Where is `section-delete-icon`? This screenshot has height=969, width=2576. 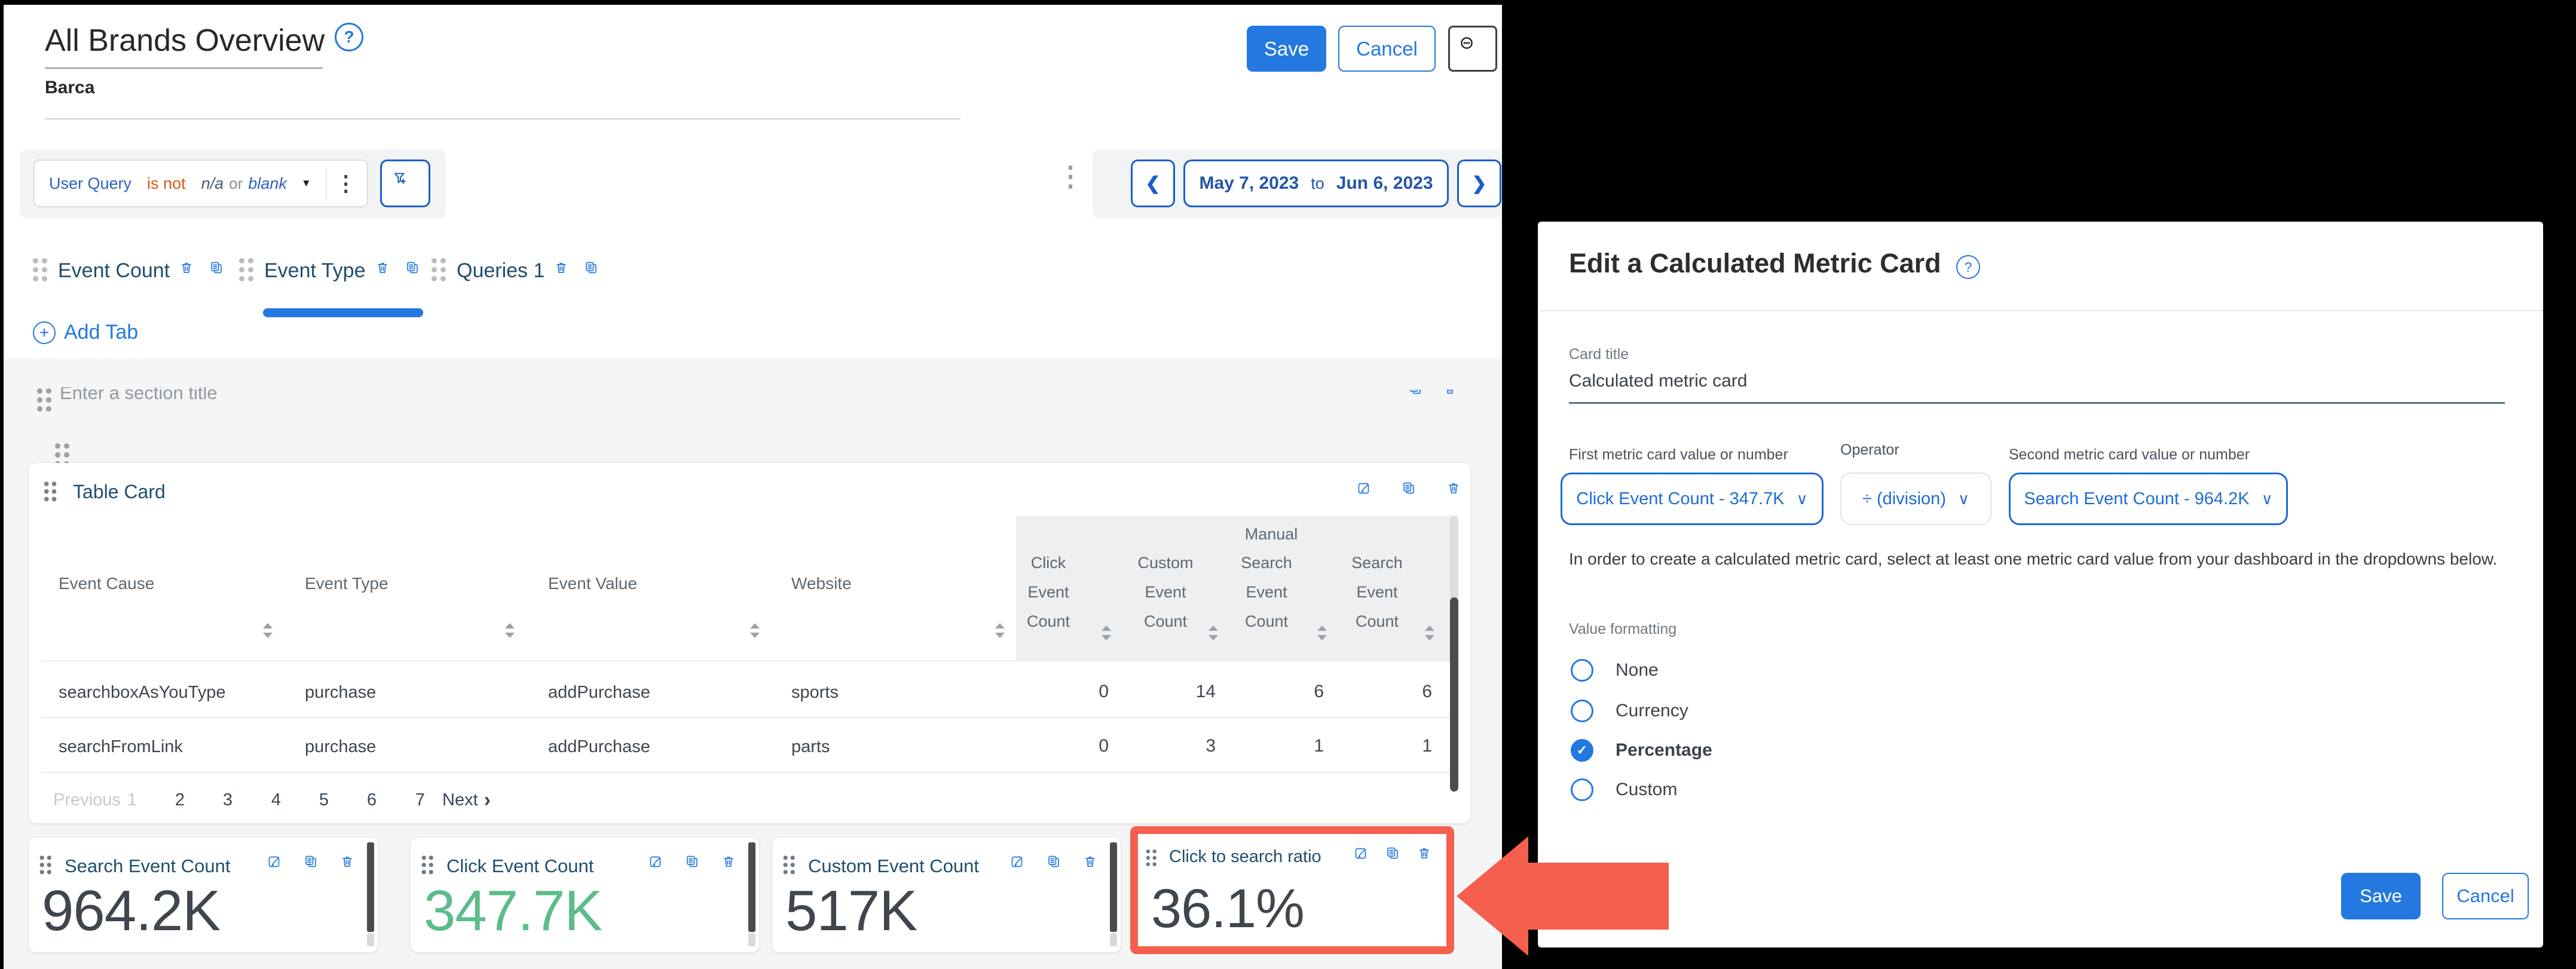 section-delete-icon is located at coordinates (1454, 397).